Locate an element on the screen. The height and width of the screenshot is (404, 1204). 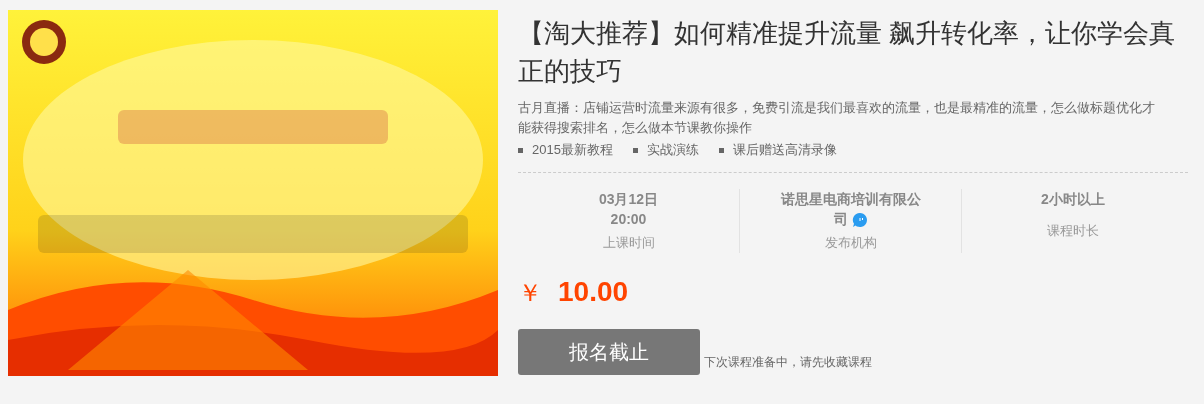
feature-text: 2015最新教程 is located at coordinates (572, 150).